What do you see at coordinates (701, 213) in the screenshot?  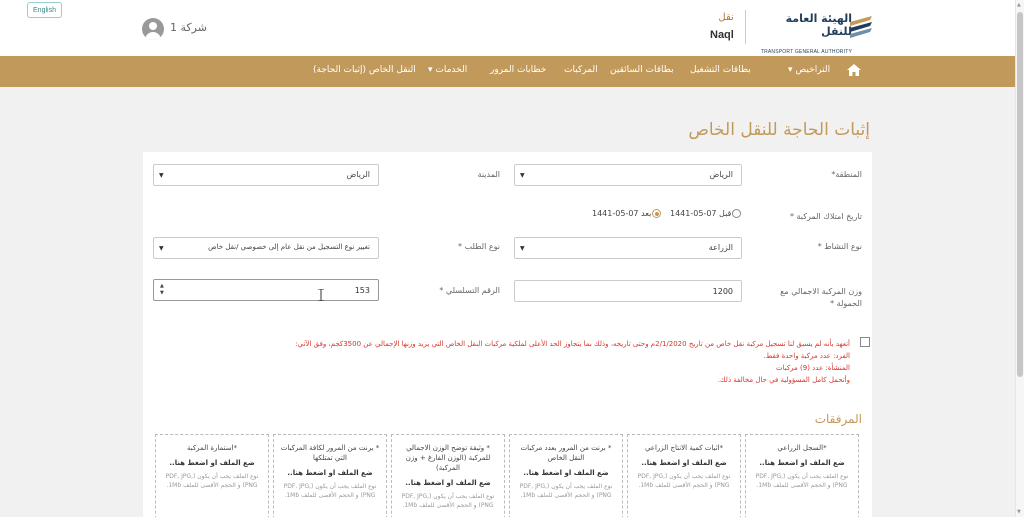 I see `date-before-label: قبل 07-05-1441` at bounding box center [701, 213].